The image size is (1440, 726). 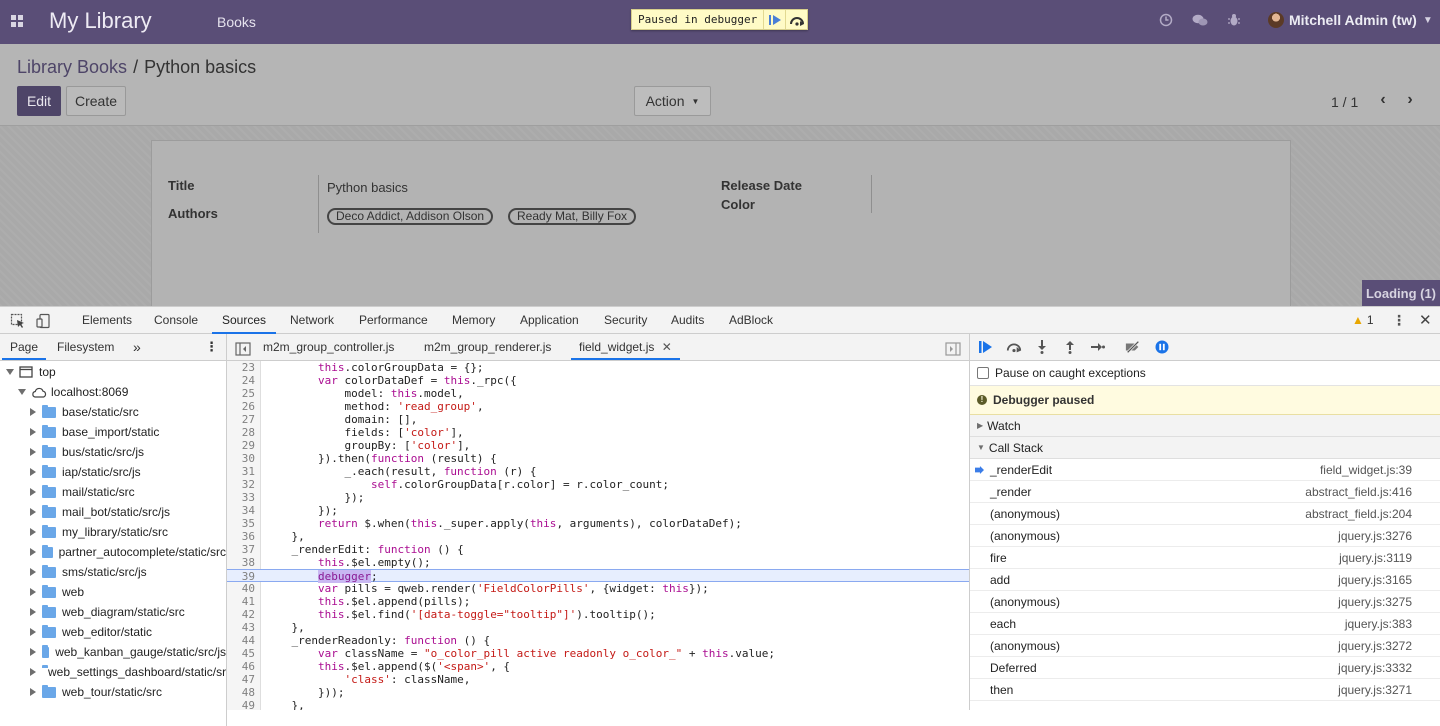 I want to click on inspect-element-icon, so click(x=18, y=321).